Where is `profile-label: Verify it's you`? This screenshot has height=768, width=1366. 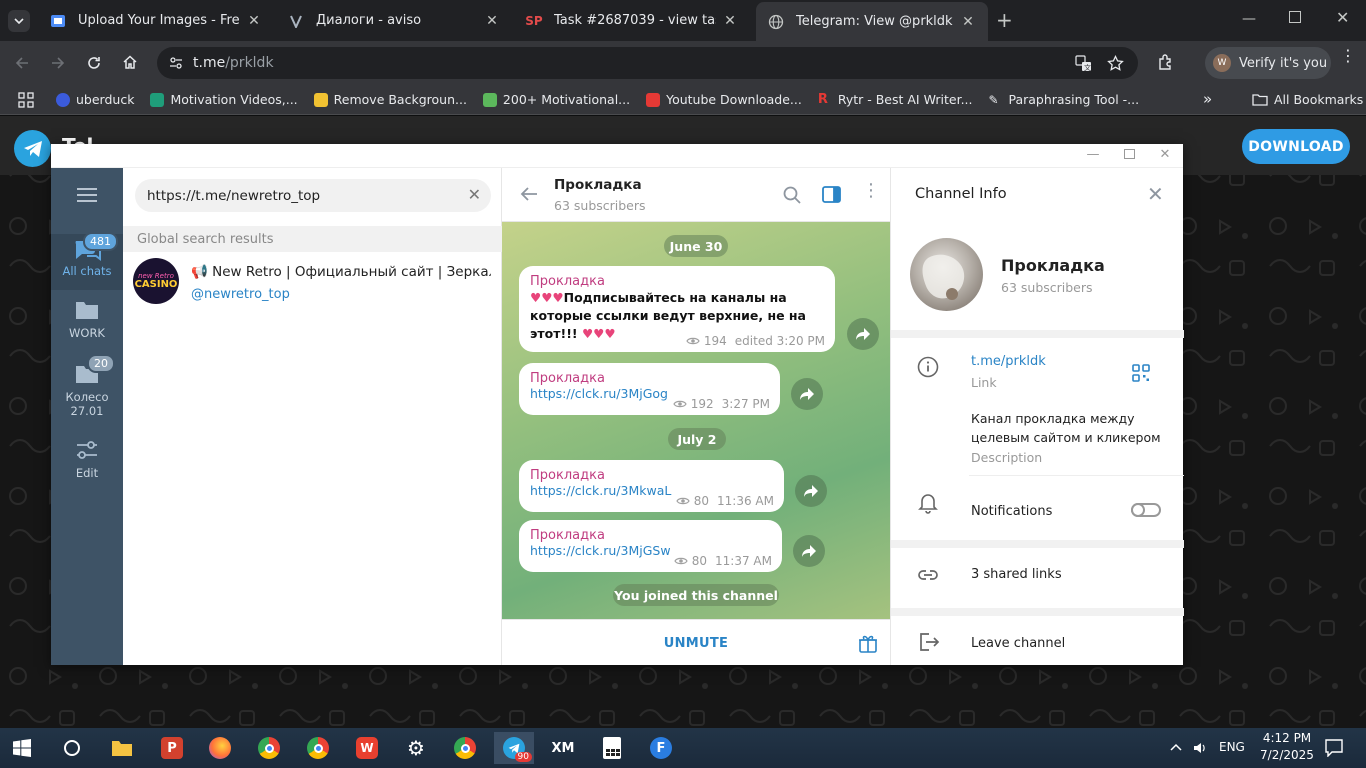 profile-label: Verify it's you is located at coordinates (1283, 63).